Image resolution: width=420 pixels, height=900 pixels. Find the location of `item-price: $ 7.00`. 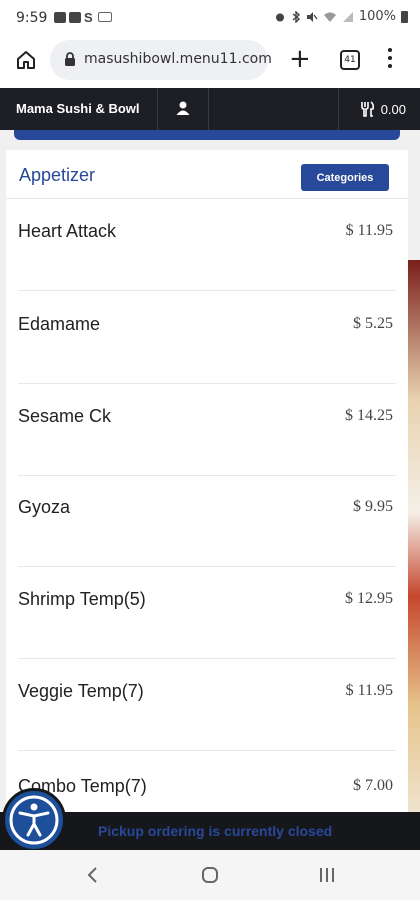

item-price: $ 7.00 is located at coordinates (373, 785).